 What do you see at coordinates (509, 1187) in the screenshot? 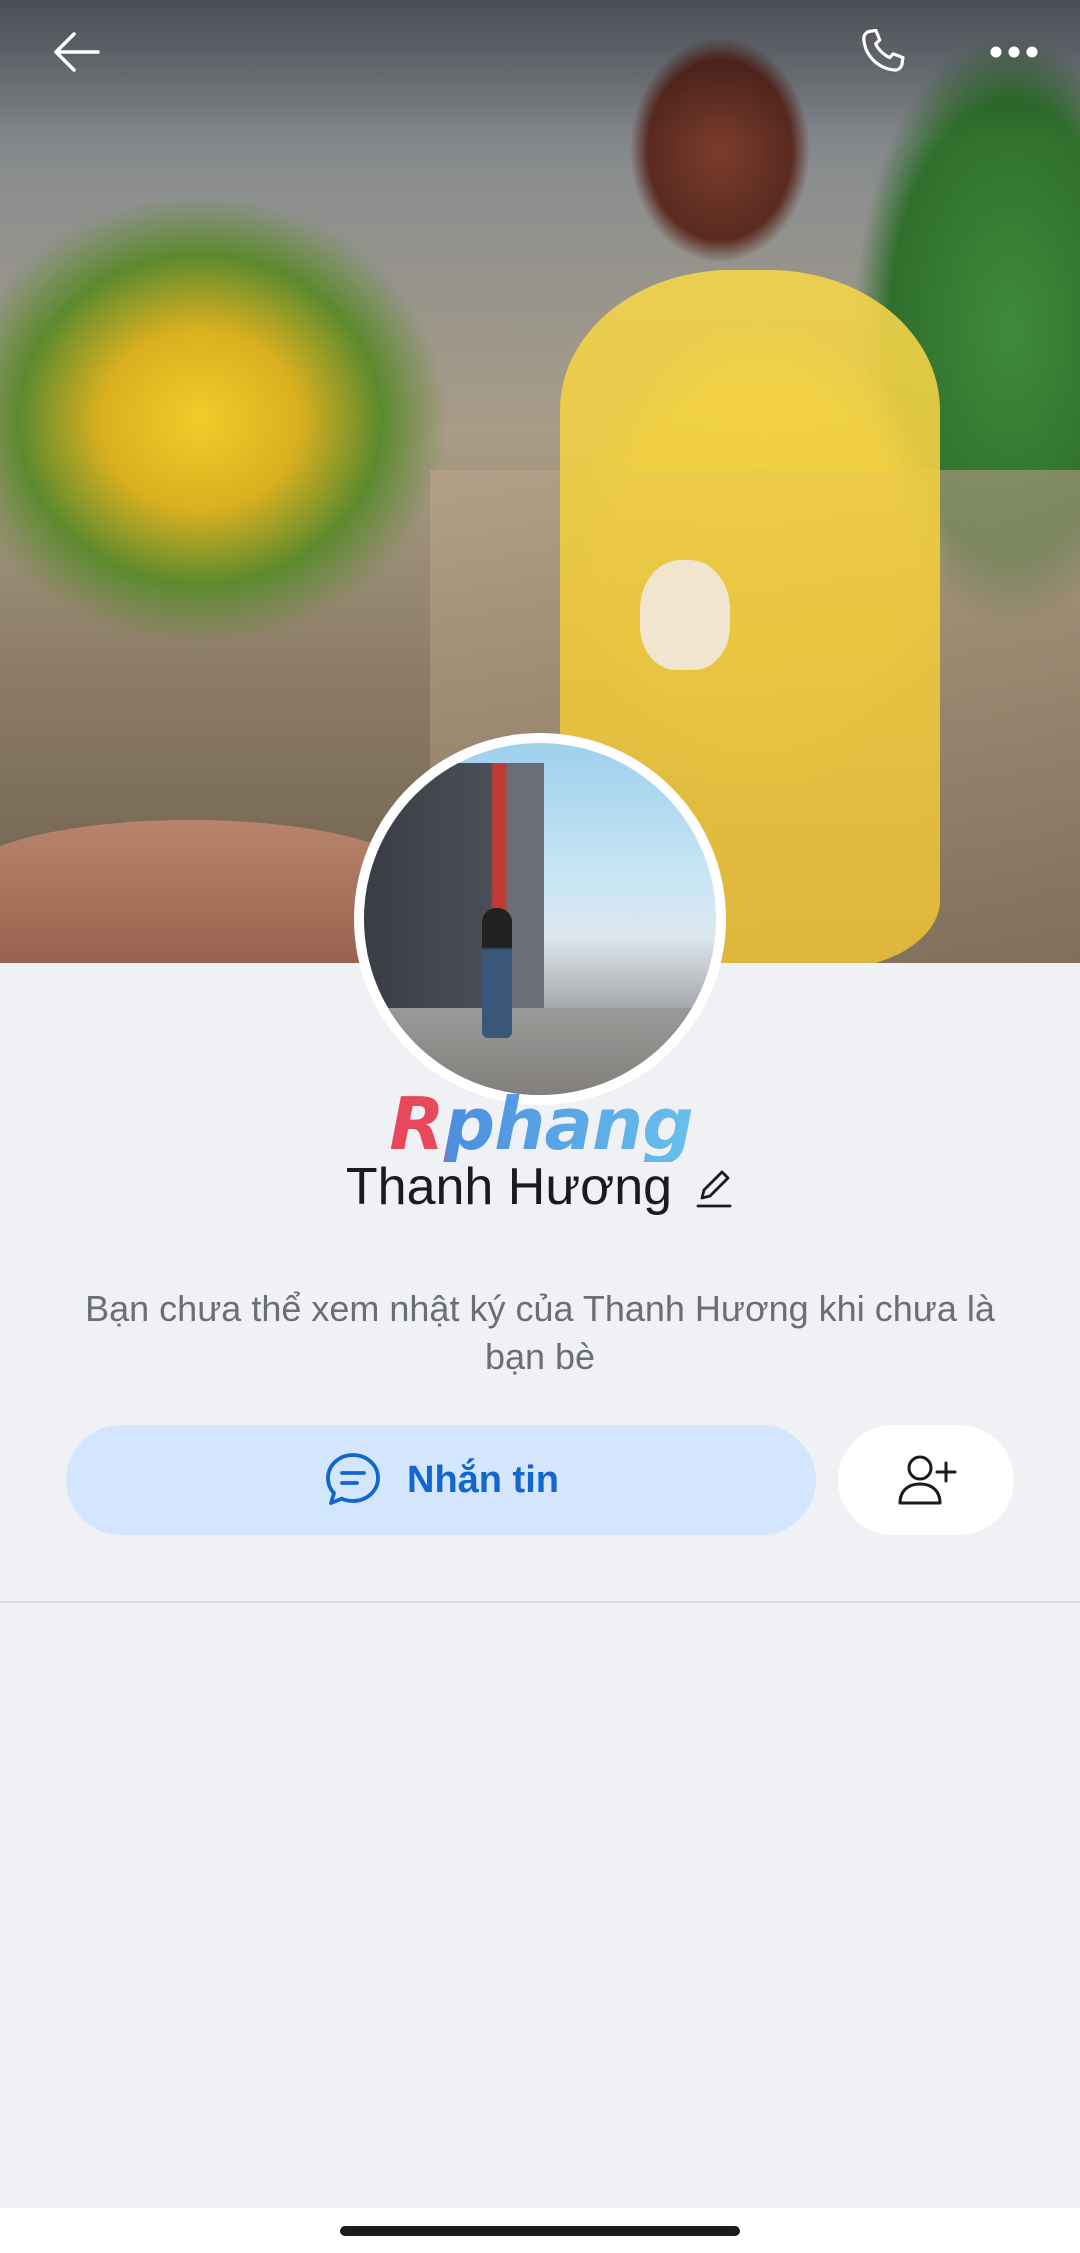
I see `profile-name: Thanh Hương` at bounding box center [509, 1187].